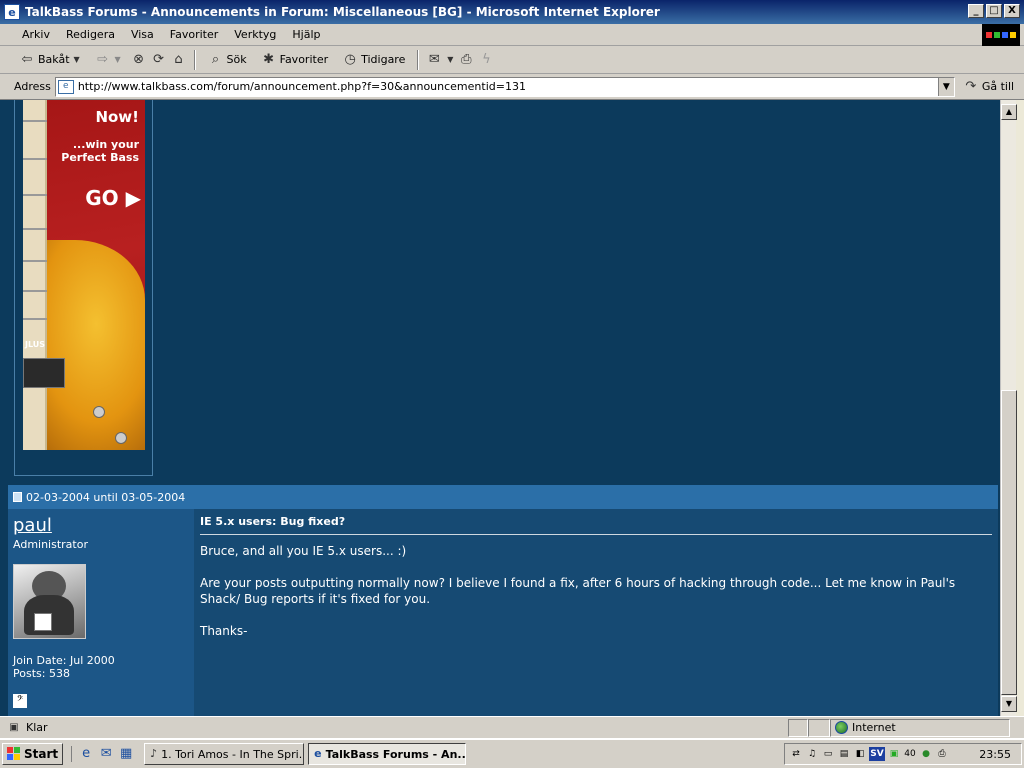 This screenshot has width=1024, height=768. Describe the element at coordinates (20, 701) in the screenshot. I see `bass-clef-icon: 𝄢` at that location.